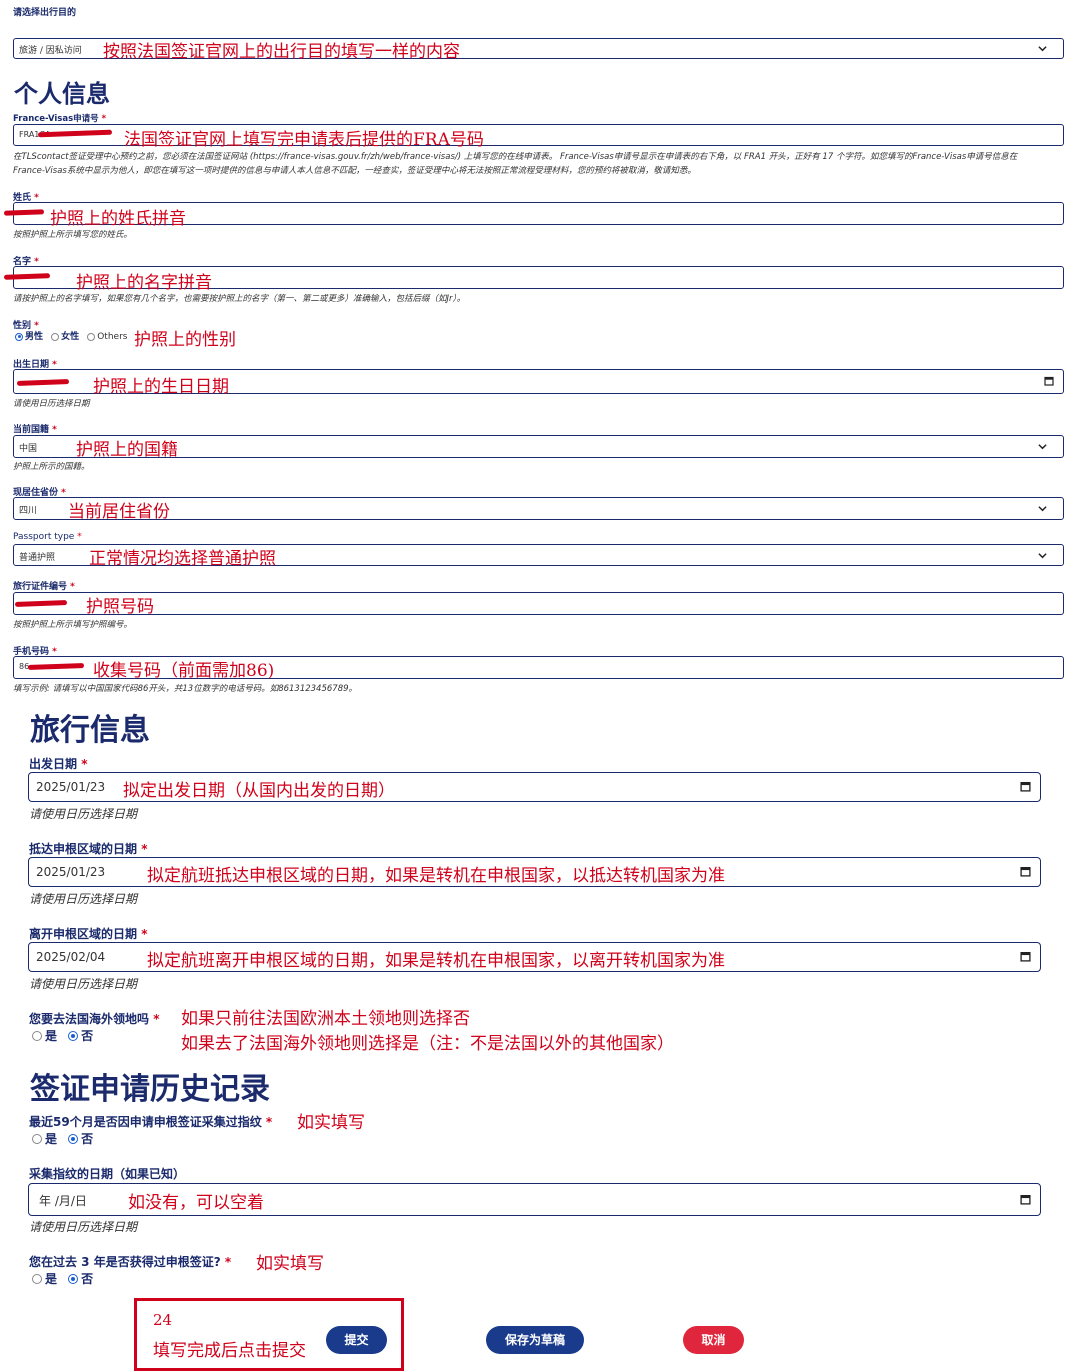 The image size is (1080, 1372). I want to click on passport-number-help: 按照护照上所示填写护照编号。, so click(73, 625).